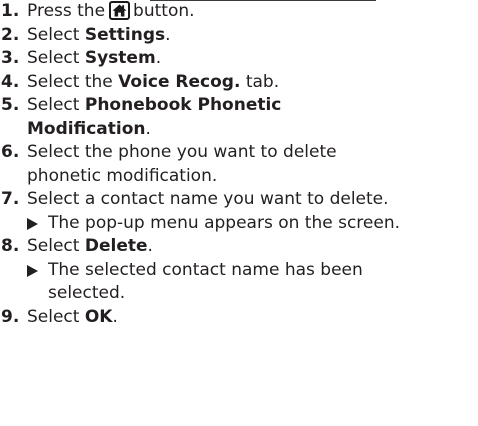 Image resolution: width=478 pixels, height=426 pixels. What do you see at coordinates (10, 316) in the screenshot?
I see `step-number: 9.` at bounding box center [10, 316].